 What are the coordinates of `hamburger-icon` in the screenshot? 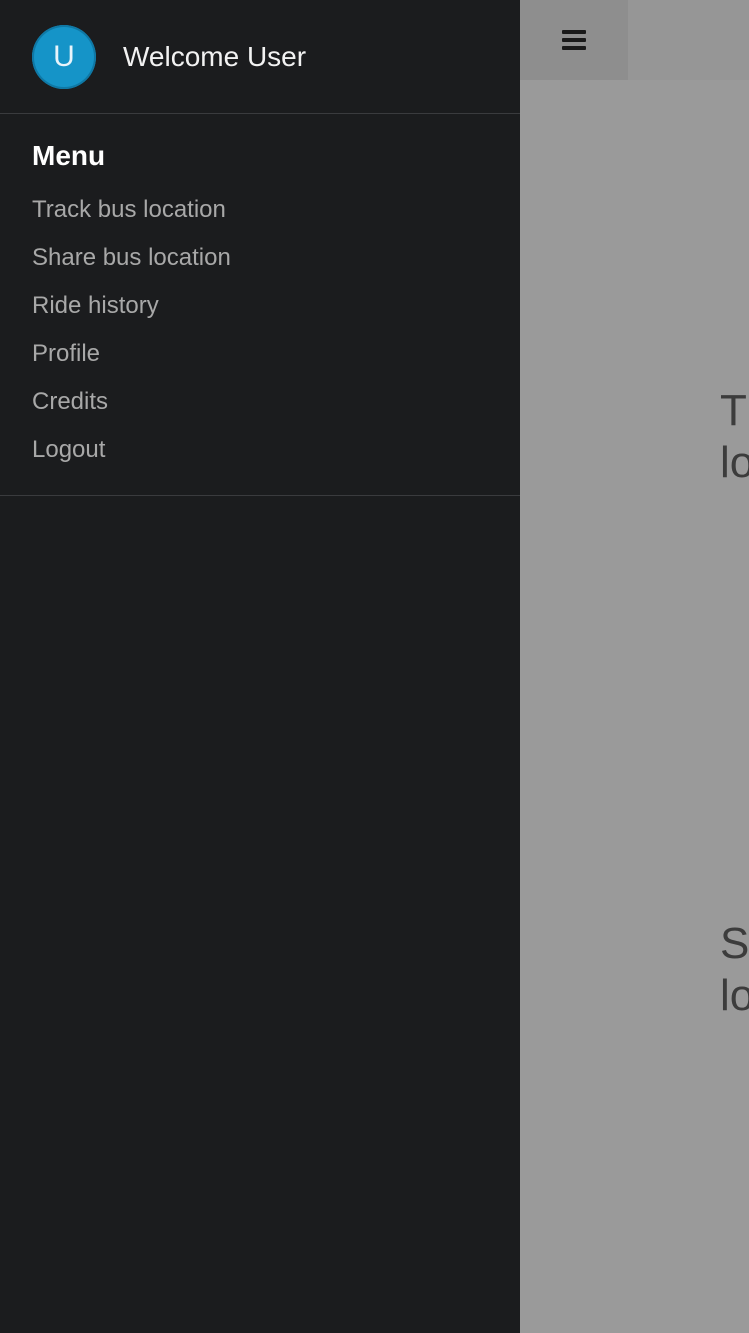 It's located at (574, 40).